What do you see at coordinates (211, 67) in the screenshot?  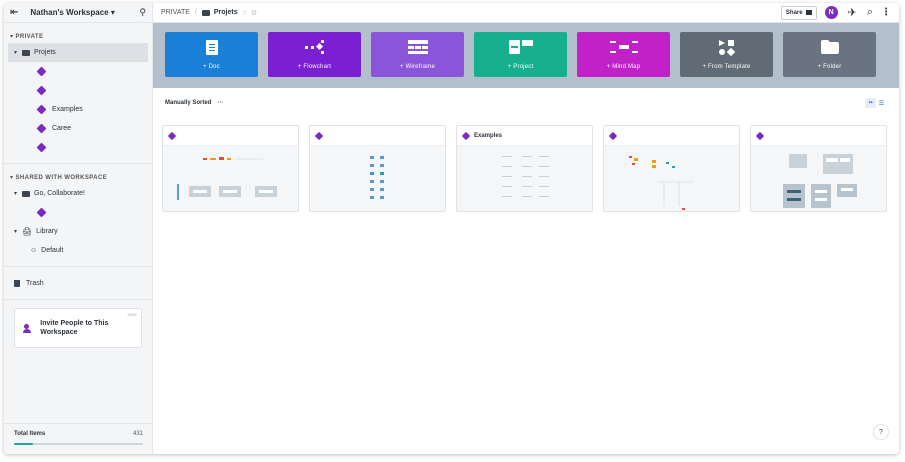 I see `tile-label: + Doc` at bounding box center [211, 67].